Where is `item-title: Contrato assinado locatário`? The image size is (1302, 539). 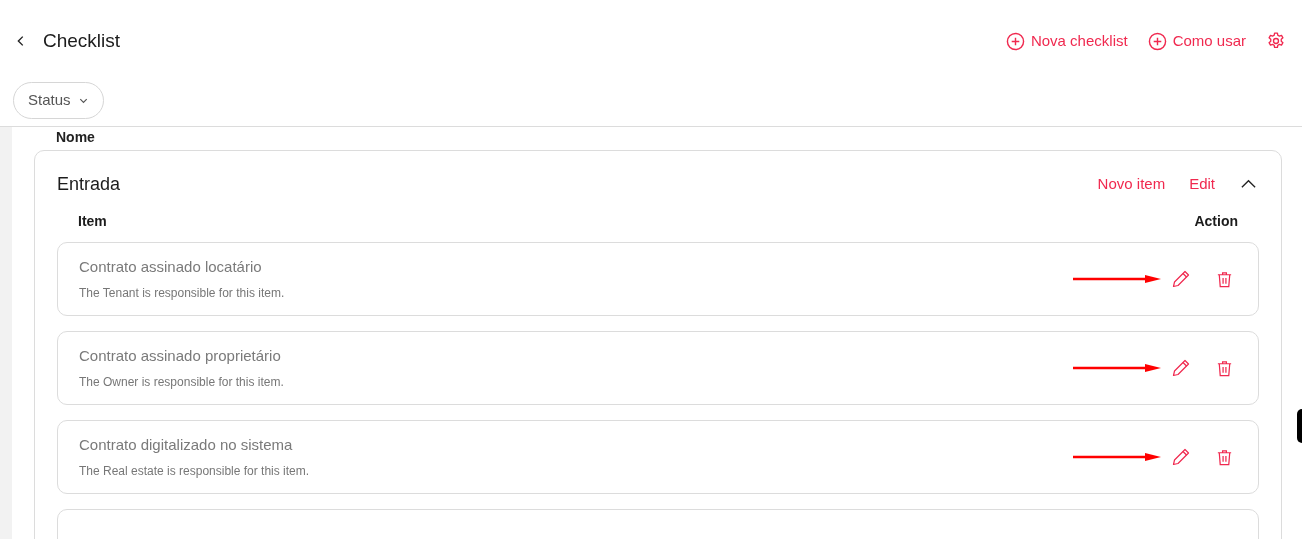
item-title: Contrato assinado locatário is located at coordinates (171, 267).